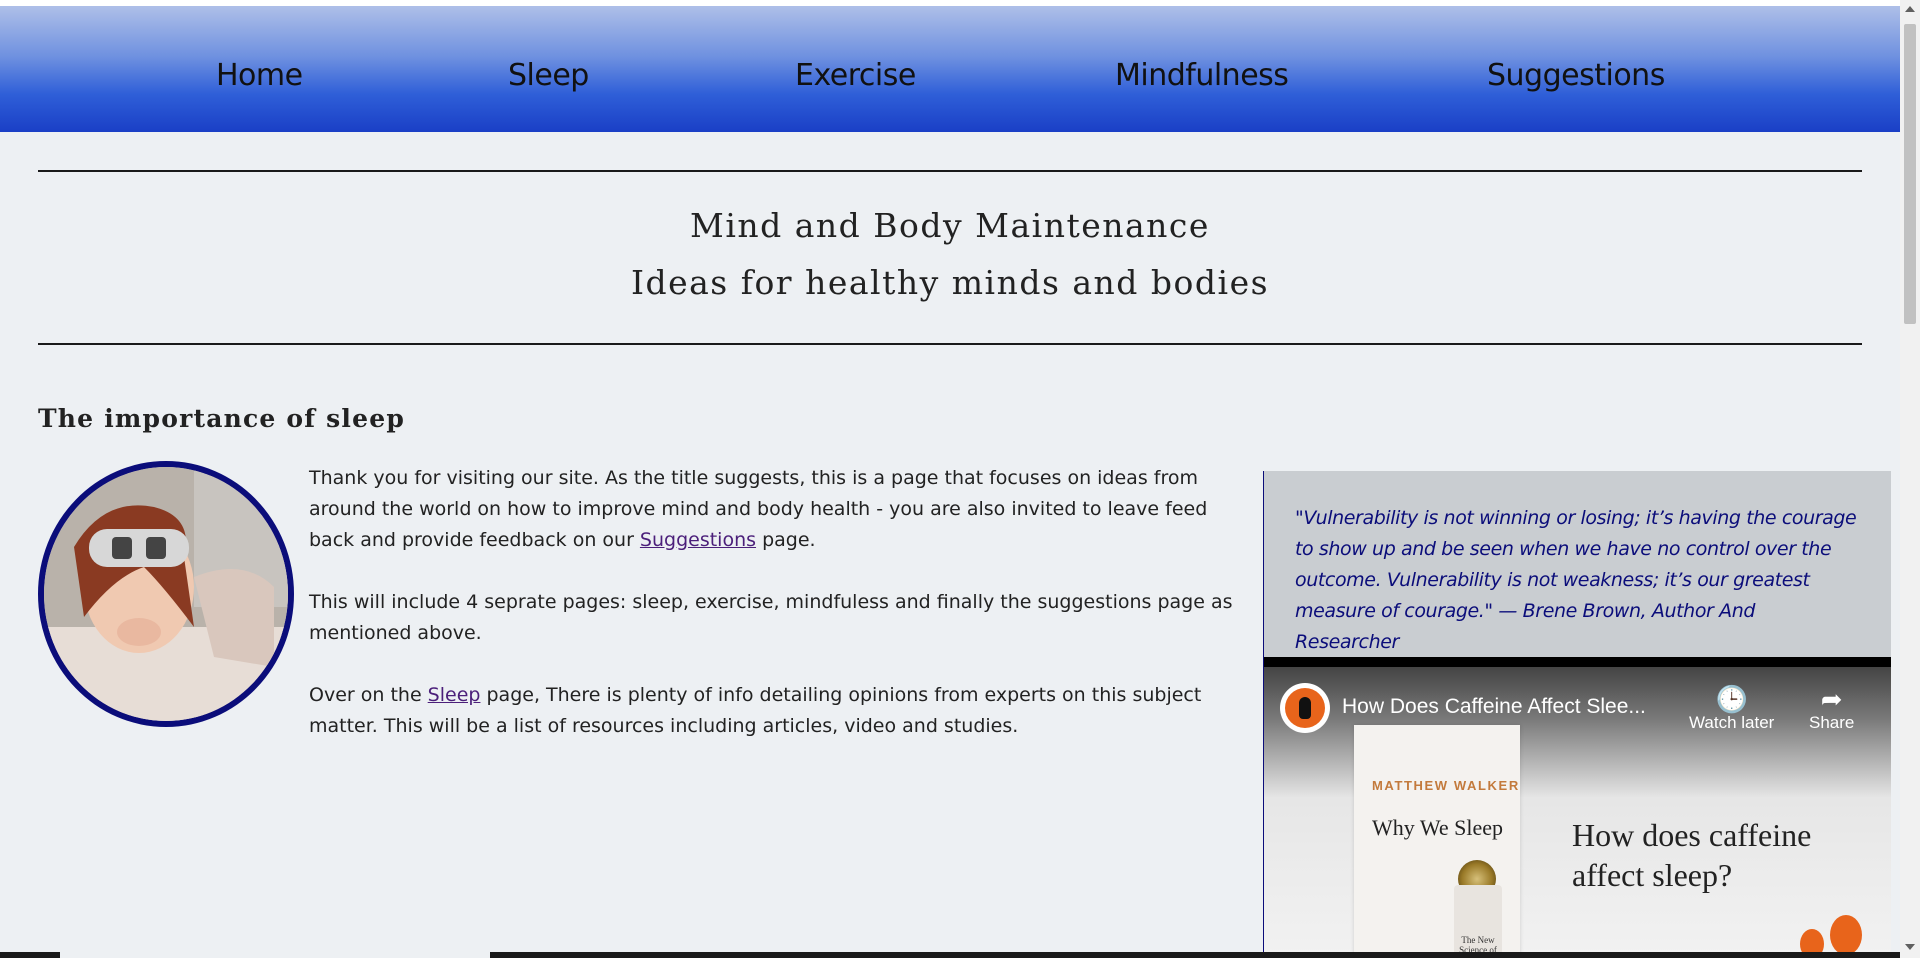 The image size is (1920, 958). Describe the element at coordinates (1446, 785) in the screenshot. I see `book-author: MATTHEW WALKER` at that location.